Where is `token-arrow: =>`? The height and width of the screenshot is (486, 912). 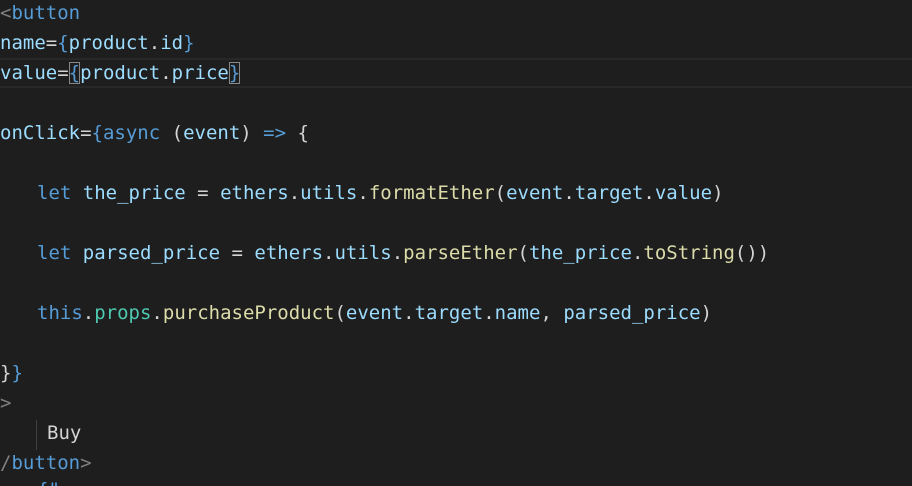 token-arrow: => is located at coordinates (275, 133).